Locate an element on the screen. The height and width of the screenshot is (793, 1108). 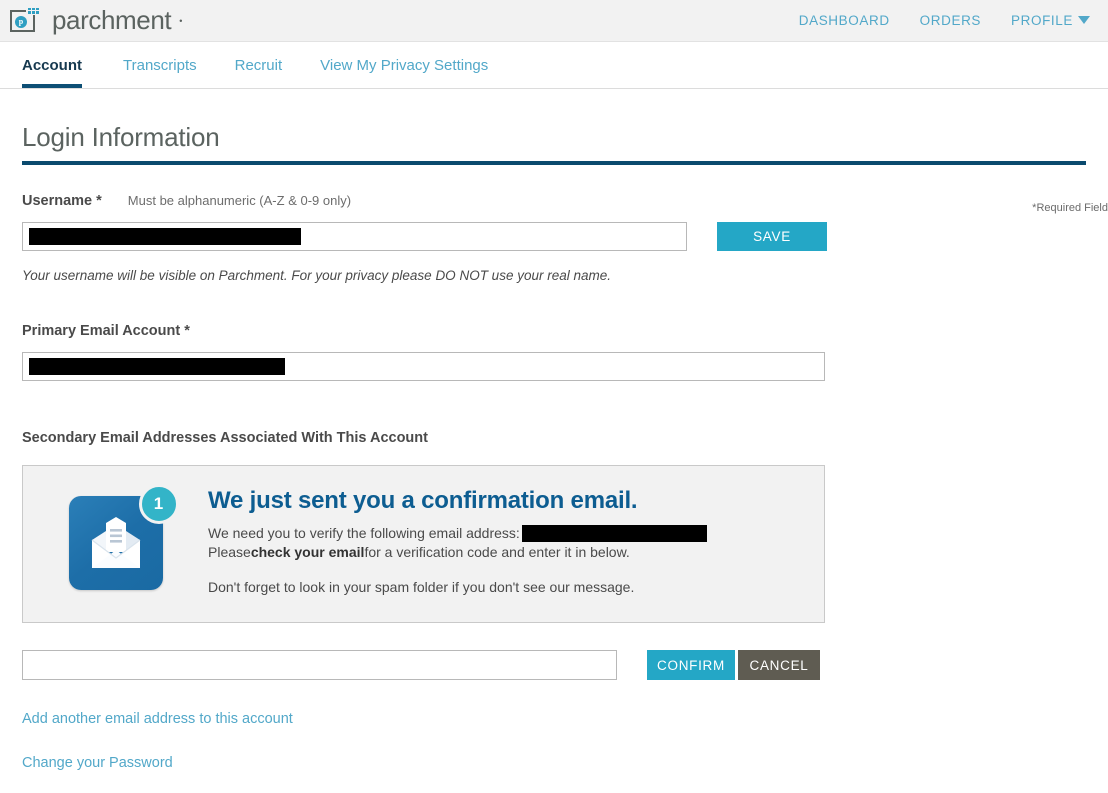
brand-logo: p parchment • is located at coordinates (96, 20).